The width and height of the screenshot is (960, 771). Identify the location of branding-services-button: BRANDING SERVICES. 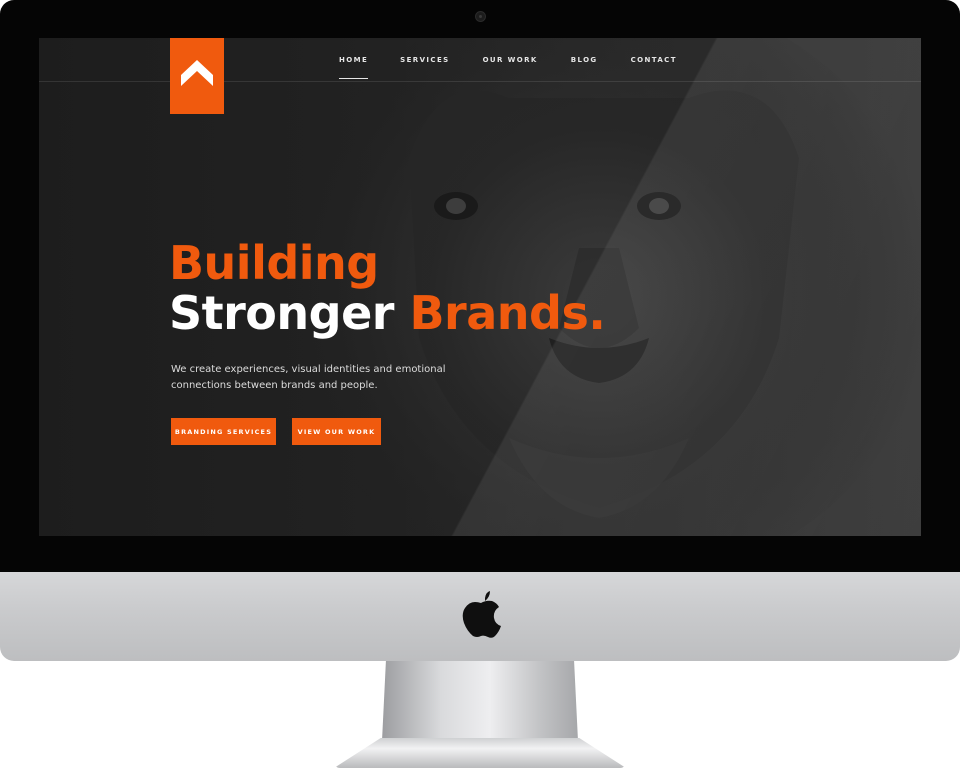
(223, 431).